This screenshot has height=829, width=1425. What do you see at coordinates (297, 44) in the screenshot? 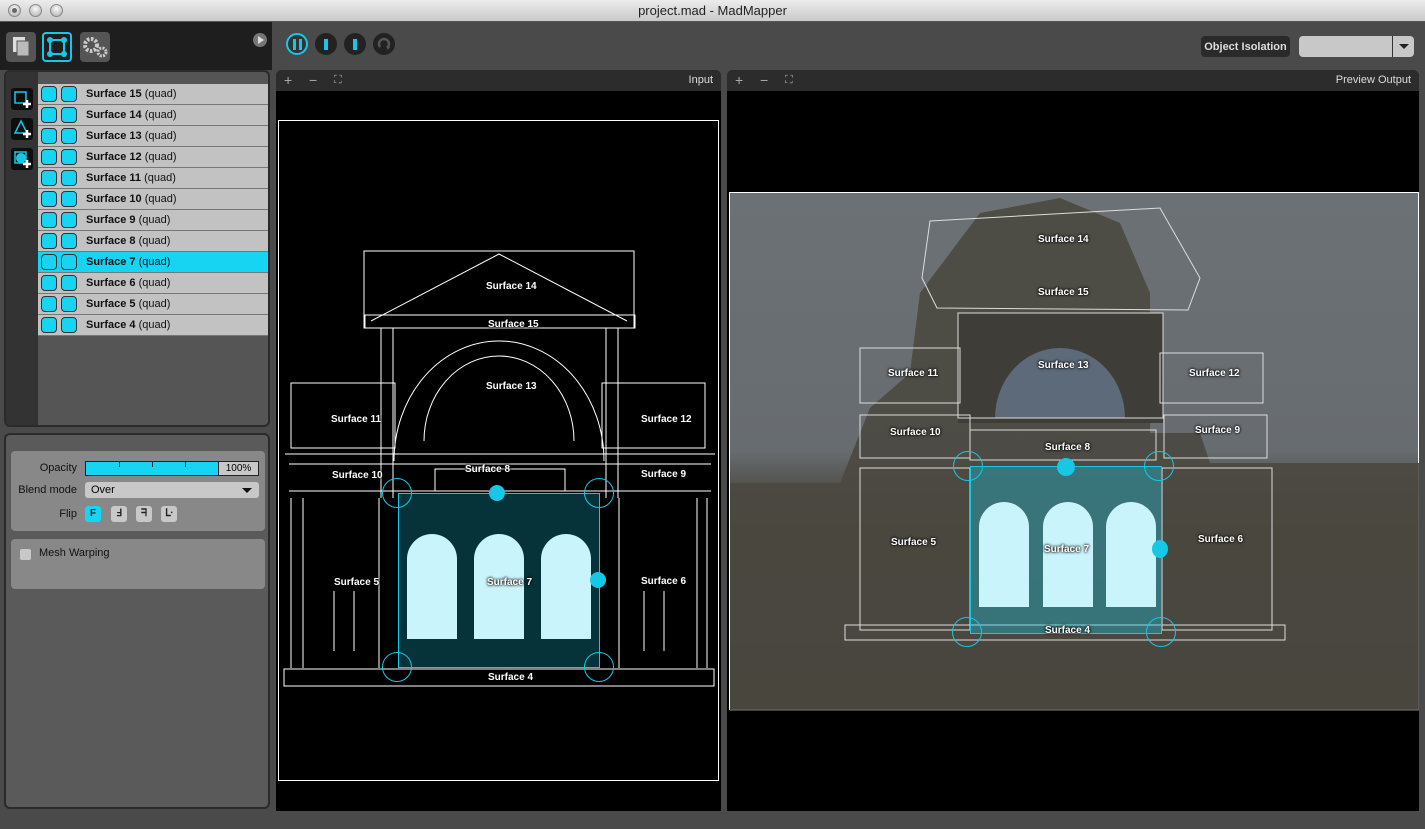
I see `pause-all-button` at bounding box center [297, 44].